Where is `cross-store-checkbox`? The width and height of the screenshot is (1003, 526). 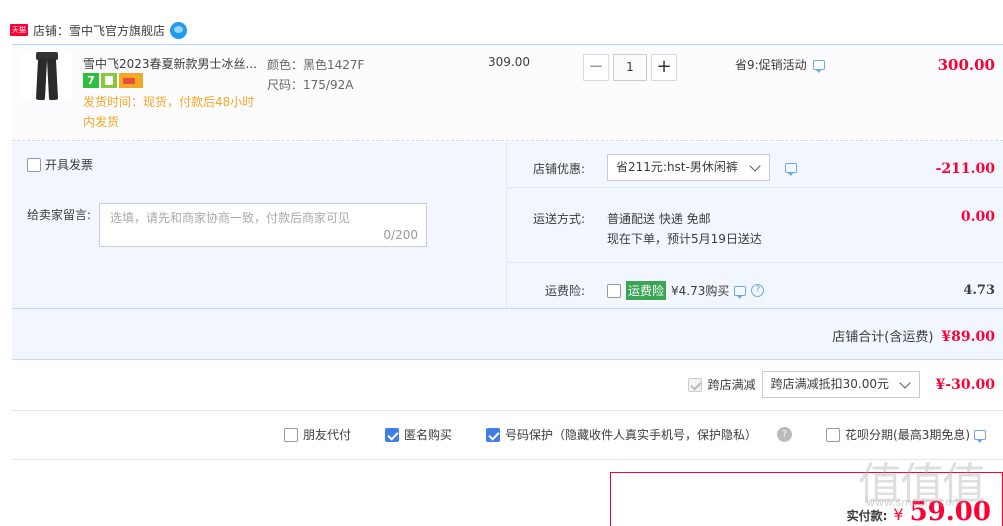
cross-store-checkbox is located at coordinates (694, 384).